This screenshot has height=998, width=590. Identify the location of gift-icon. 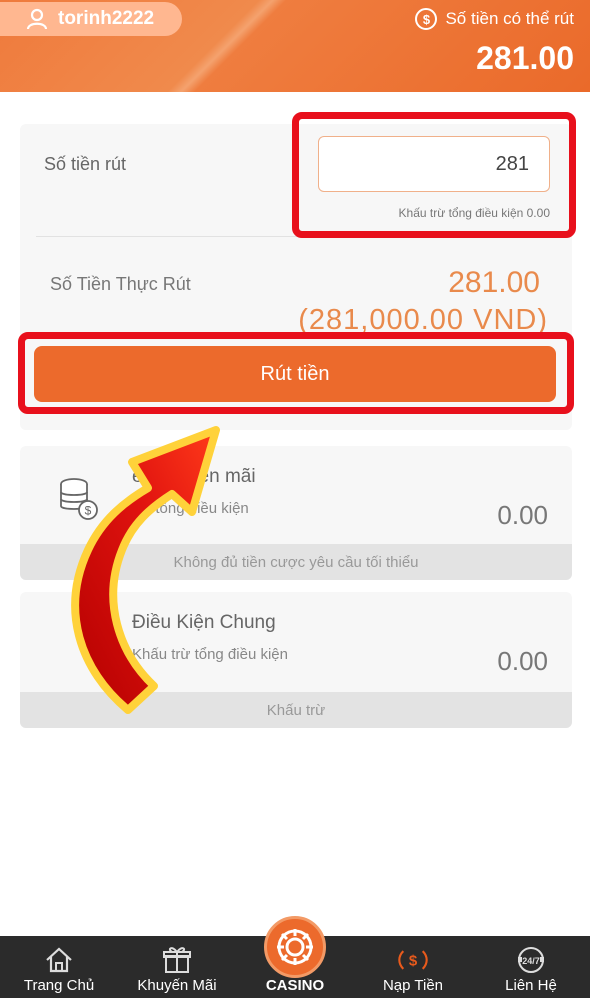
(177, 960).